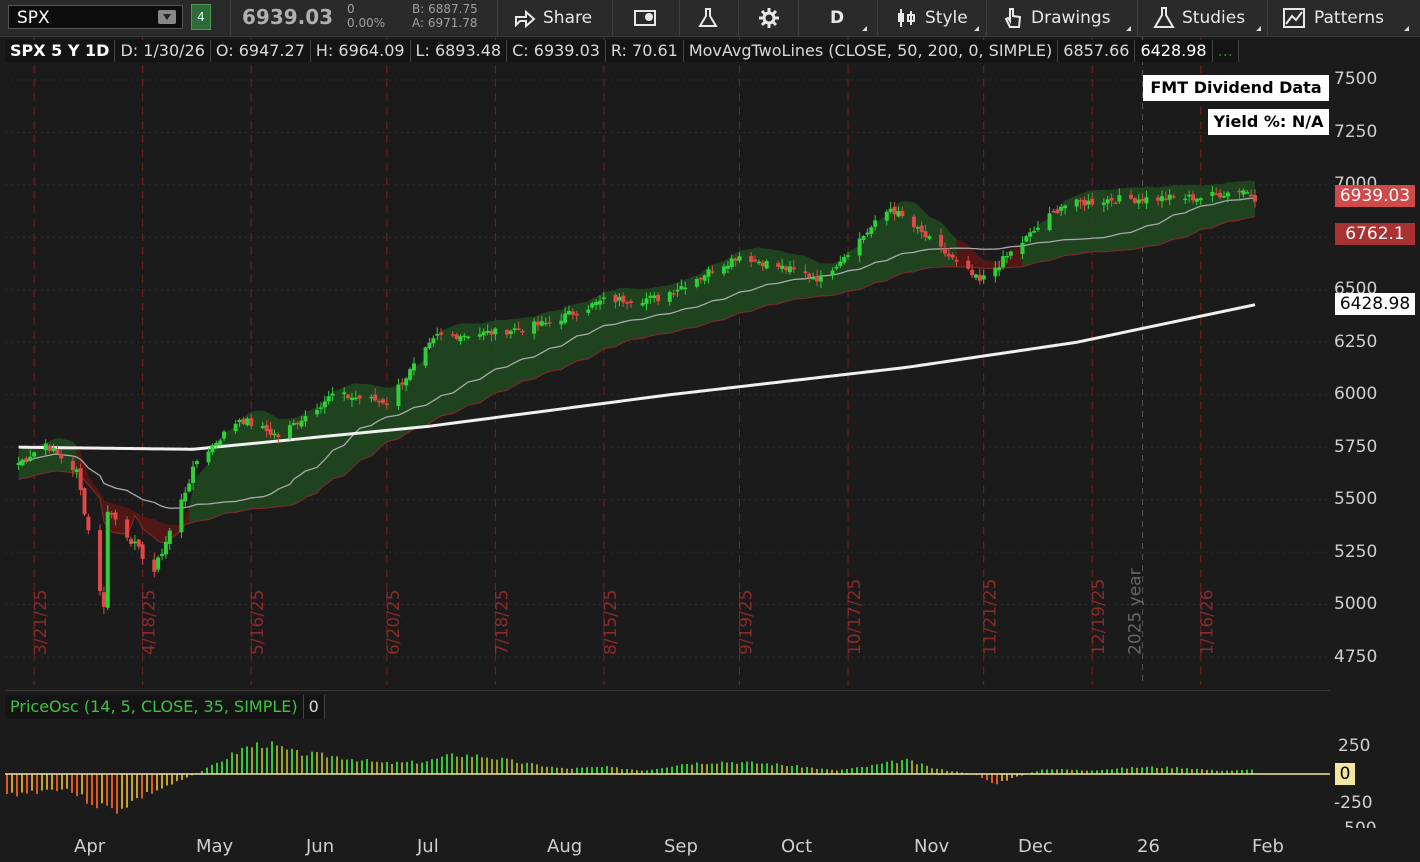 This screenshot has width=1420, height=862. Describe the element at coordinates (864, 28) in the screenshot. I see `dropdown-corner` at that location.